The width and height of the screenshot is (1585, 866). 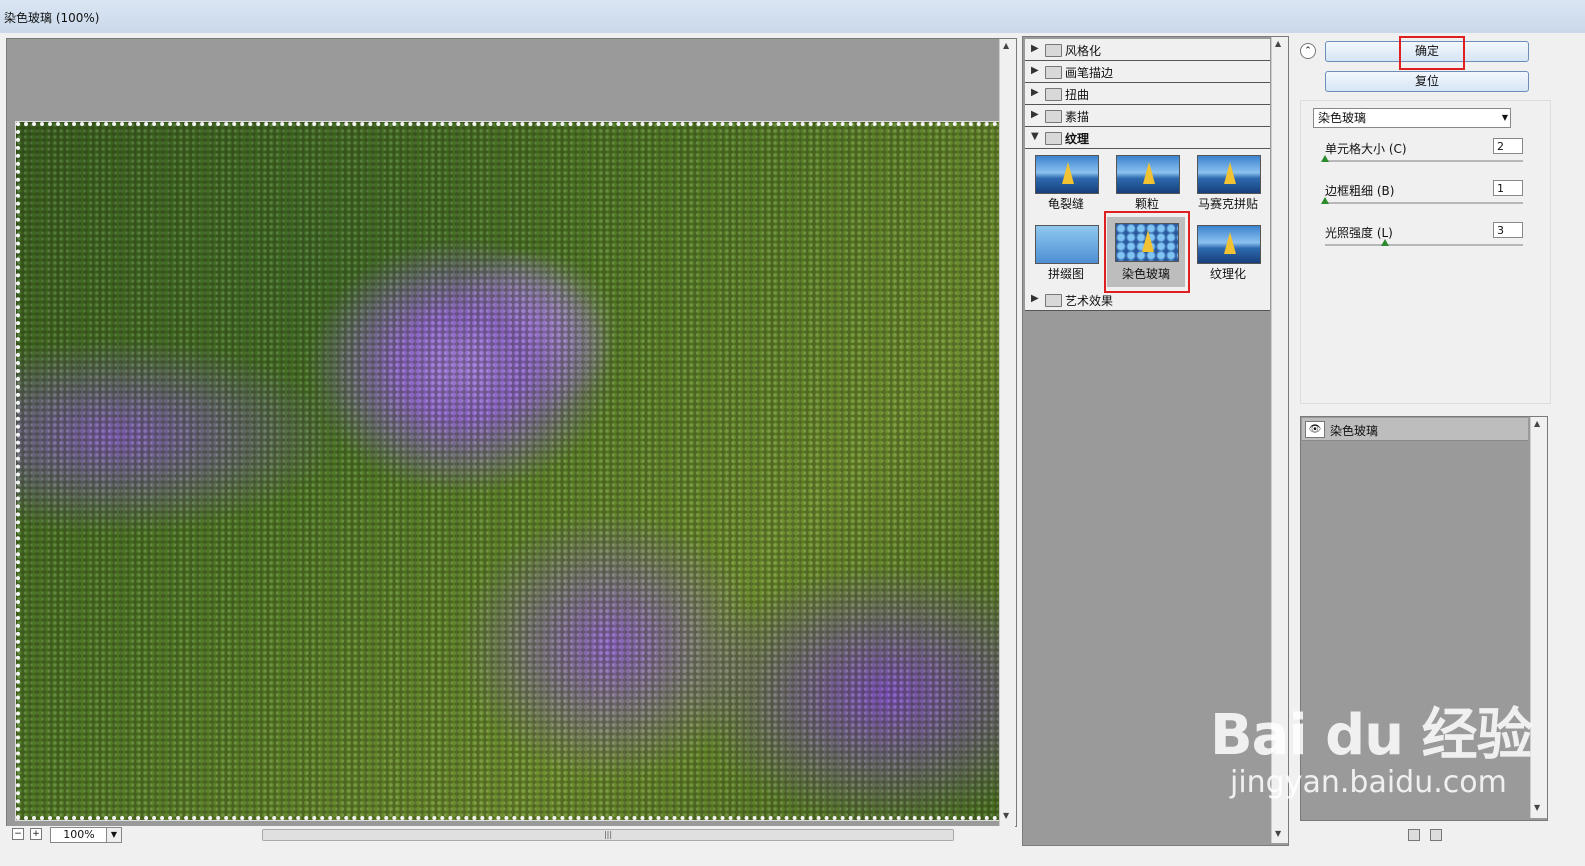 I want to click on filter-mosaic-tiles: 马赛克拼贴, so click(x=1228, y=185).